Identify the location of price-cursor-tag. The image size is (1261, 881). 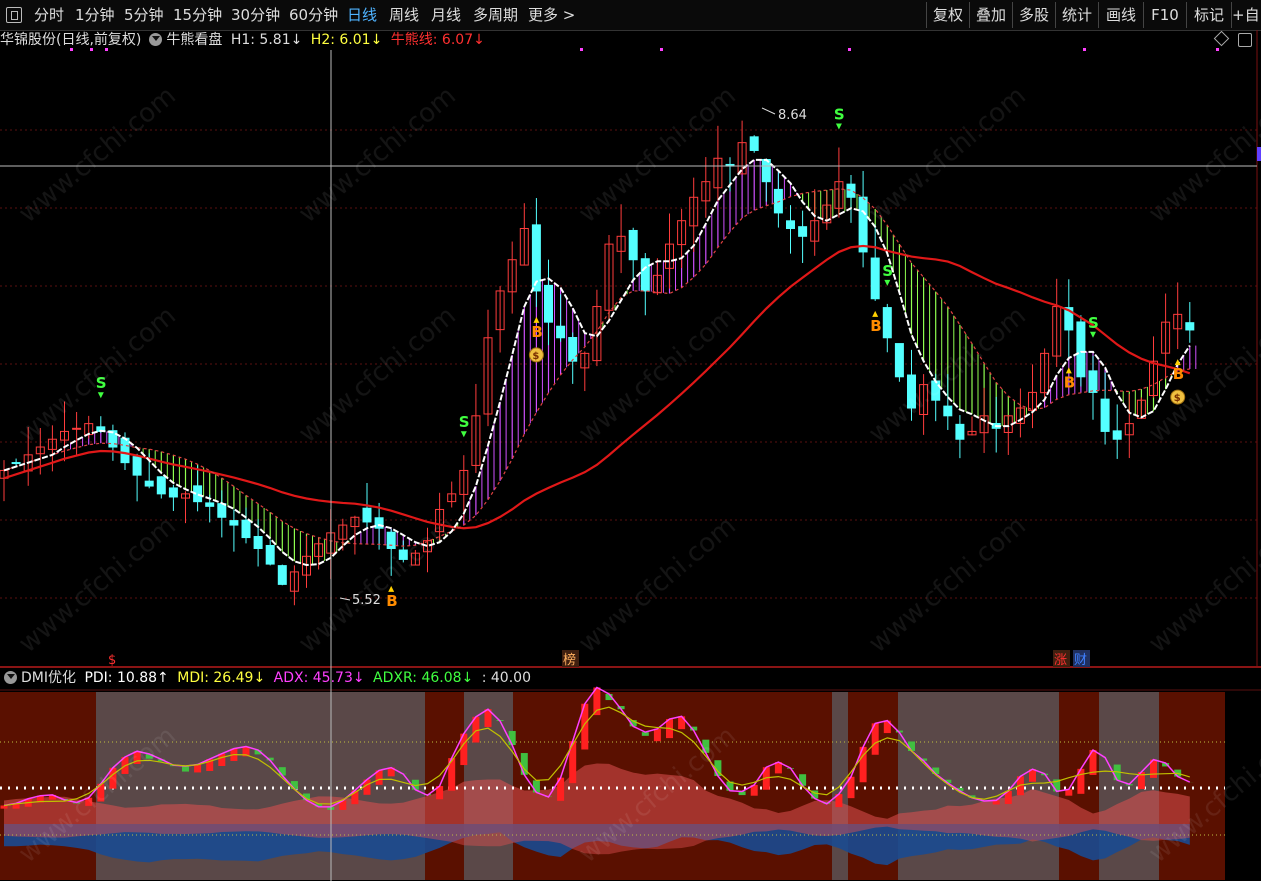
(1259, 154).